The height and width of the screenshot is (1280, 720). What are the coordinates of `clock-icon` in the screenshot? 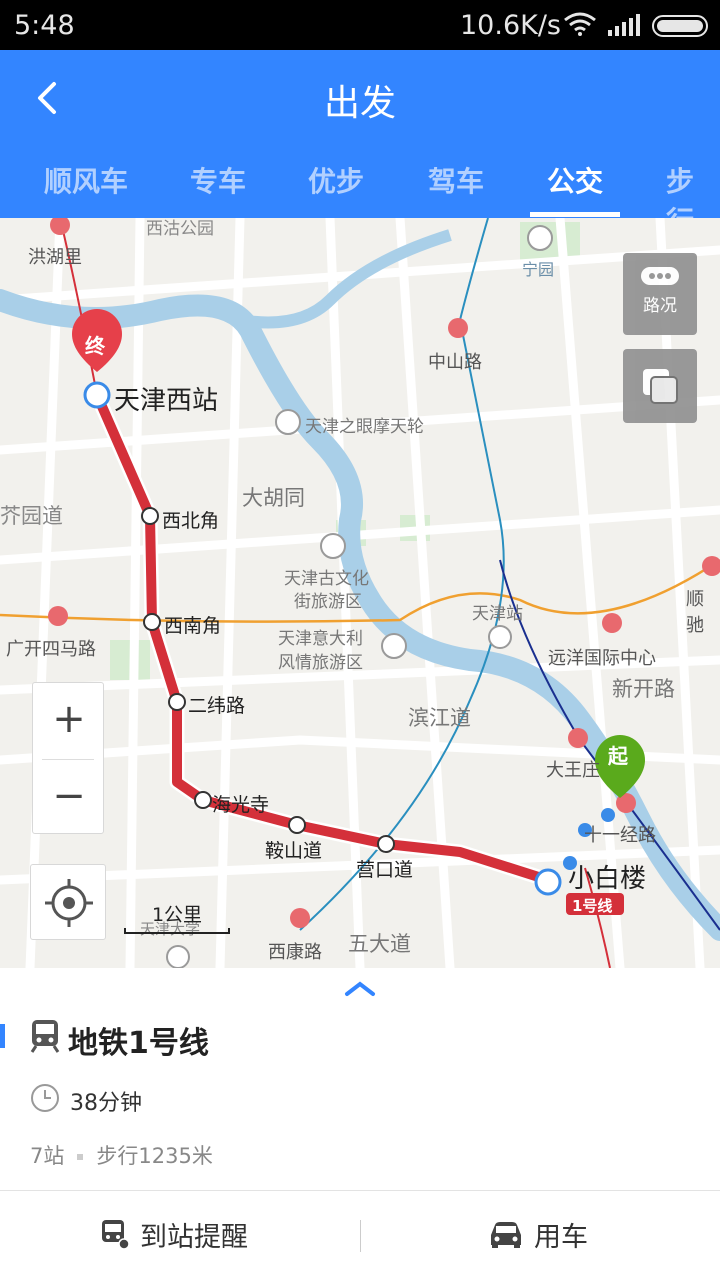 It's located at (45, 1098).